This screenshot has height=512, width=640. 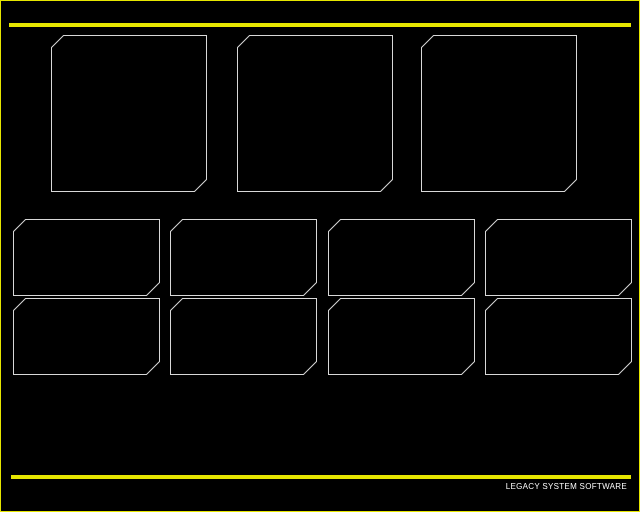 I want to click on top-divider, so click(x=320, y=25).